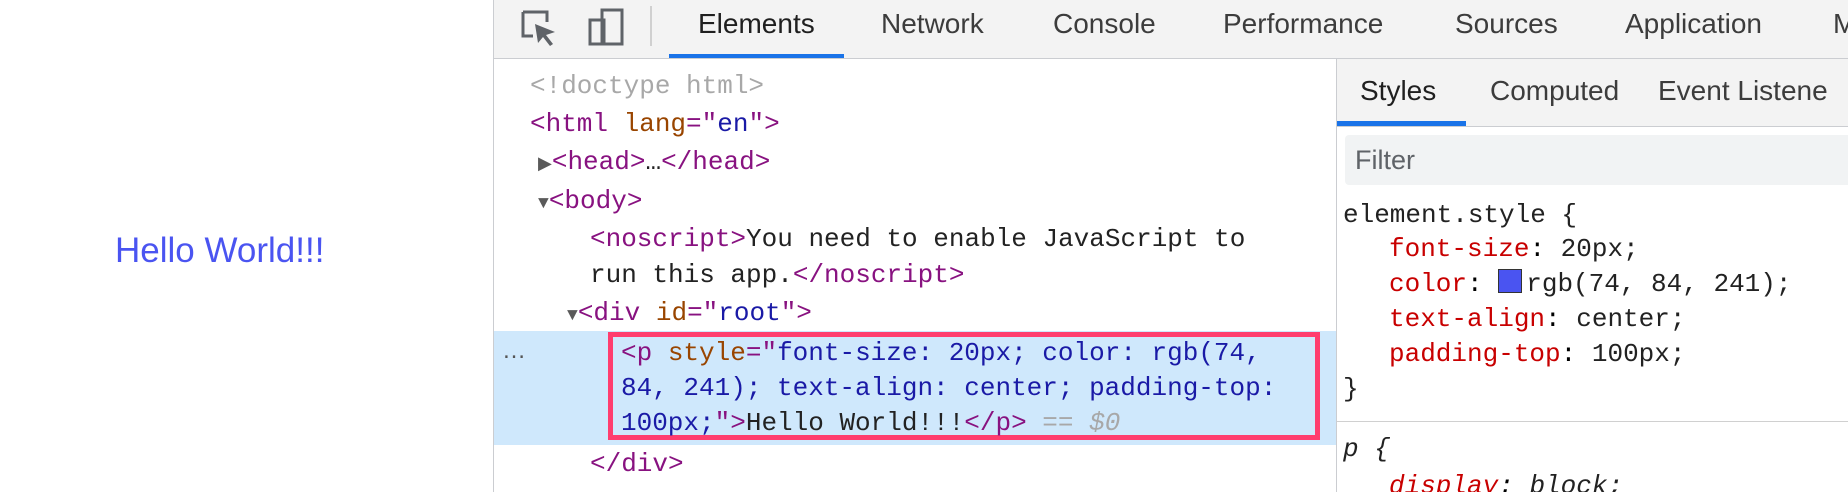 The image size is (1848, 492). What do you see at coordinates (749, 313) in the screenshot?
I see `attr-value: root` at bounding box center [749, 313].